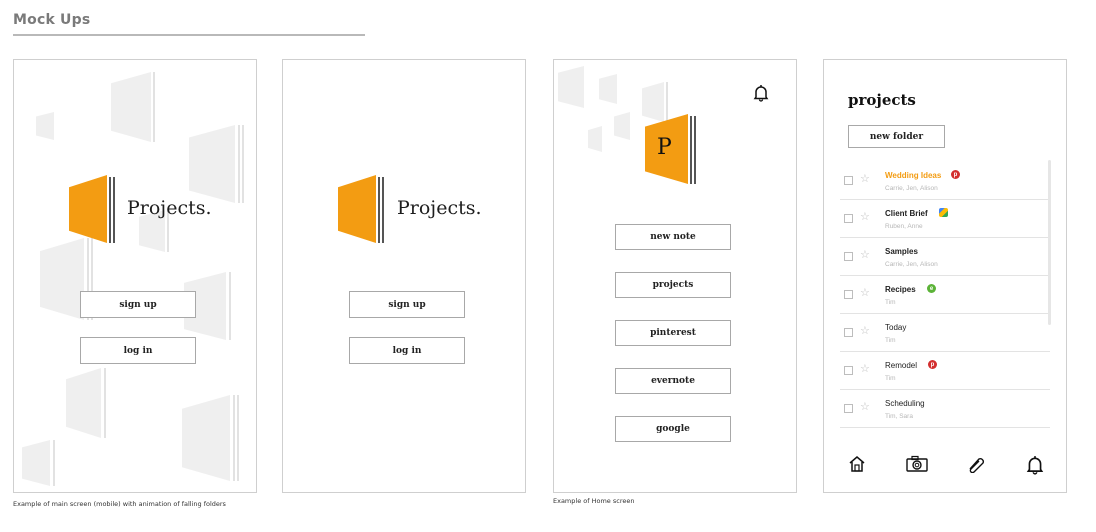 This screenshot has width=1096, height=532. What do you see at coordinates (943, 212) in the screenshot?
I see `google-drive-icon` at bounding box center [943, 212].